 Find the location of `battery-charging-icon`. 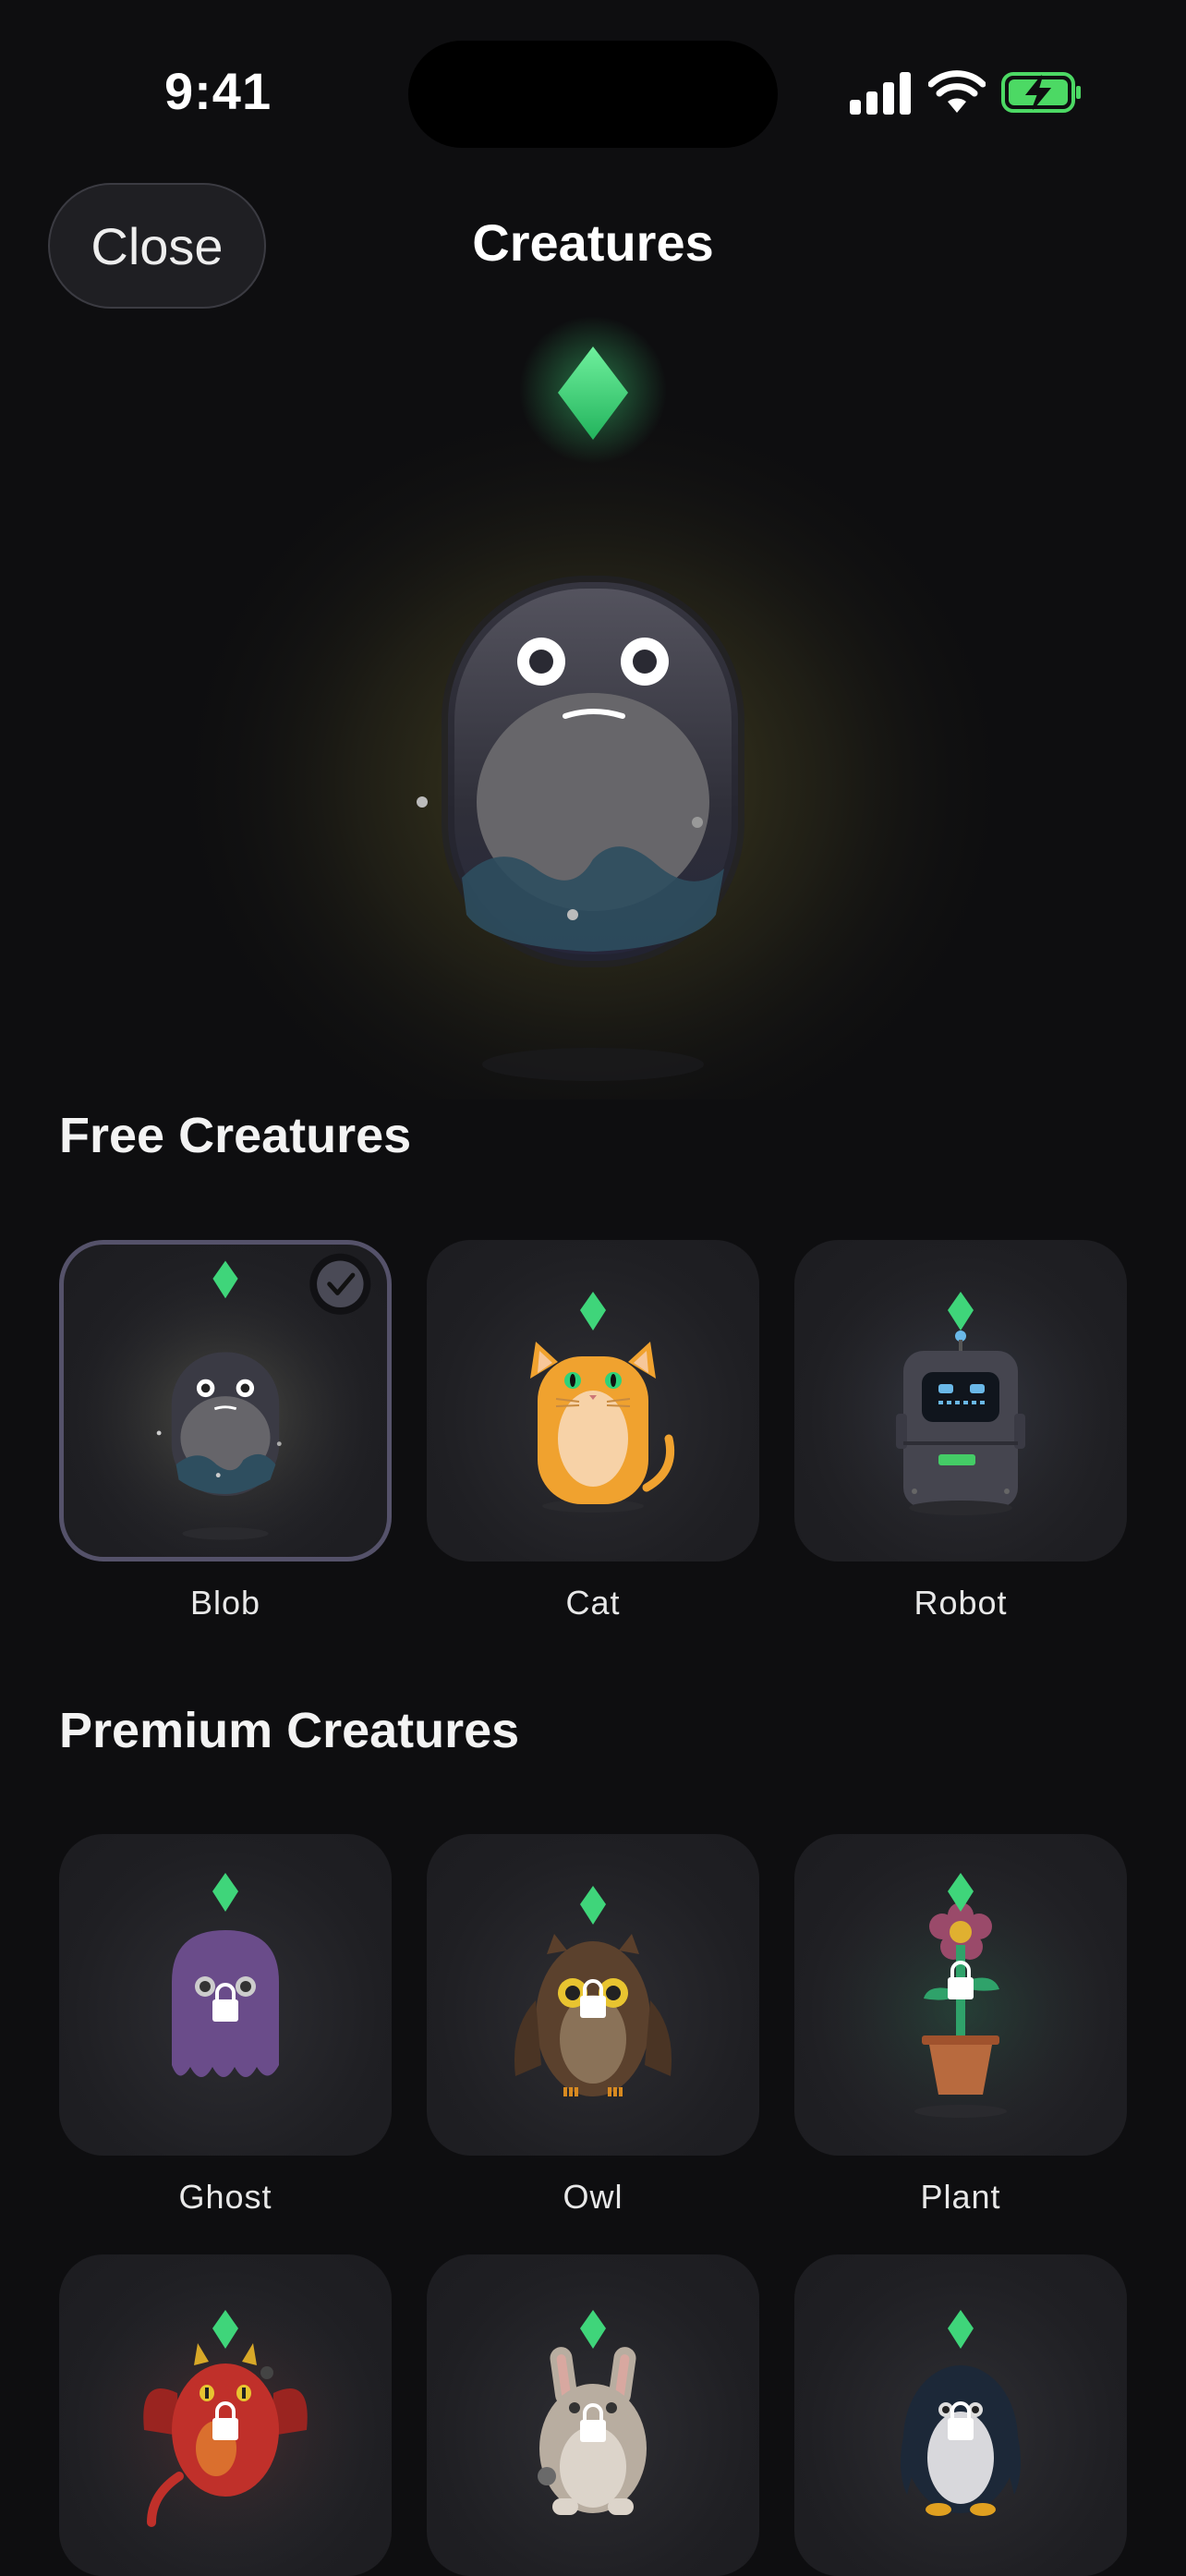

battery-charging-icon is located at coordinates (1041, 92).